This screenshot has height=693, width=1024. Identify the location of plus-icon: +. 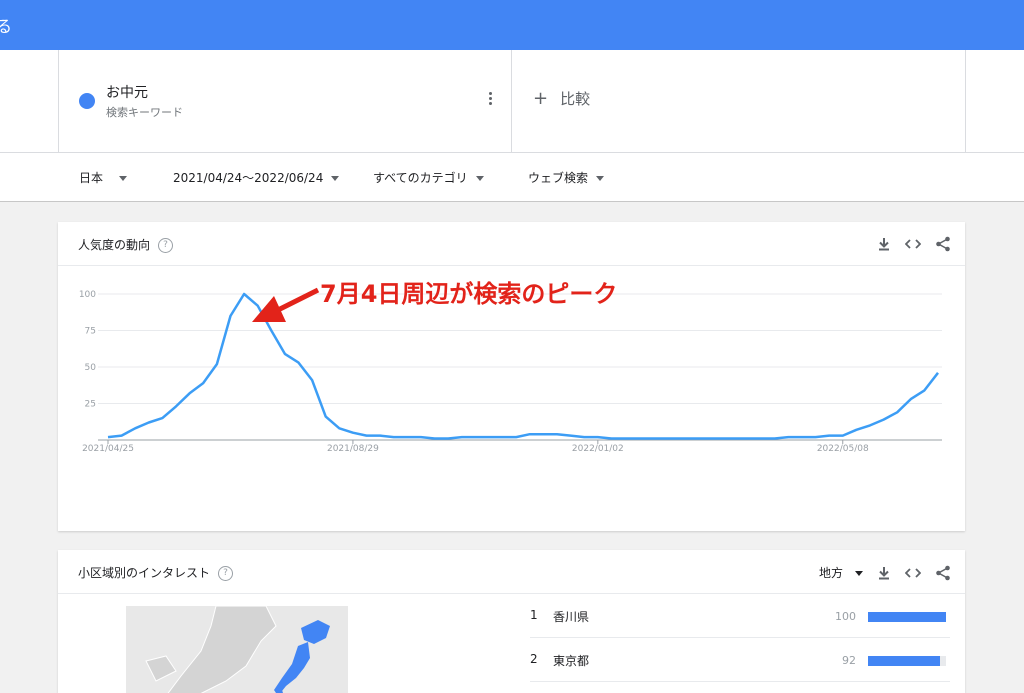
(541, 98).